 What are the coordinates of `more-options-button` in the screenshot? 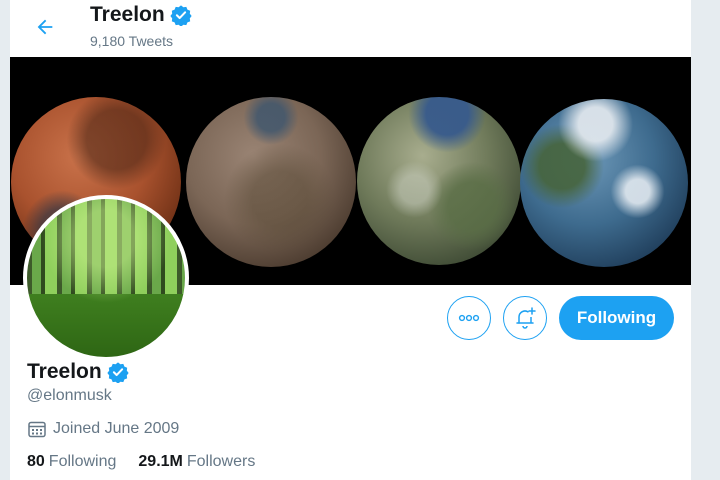 It's located at (469, 318).